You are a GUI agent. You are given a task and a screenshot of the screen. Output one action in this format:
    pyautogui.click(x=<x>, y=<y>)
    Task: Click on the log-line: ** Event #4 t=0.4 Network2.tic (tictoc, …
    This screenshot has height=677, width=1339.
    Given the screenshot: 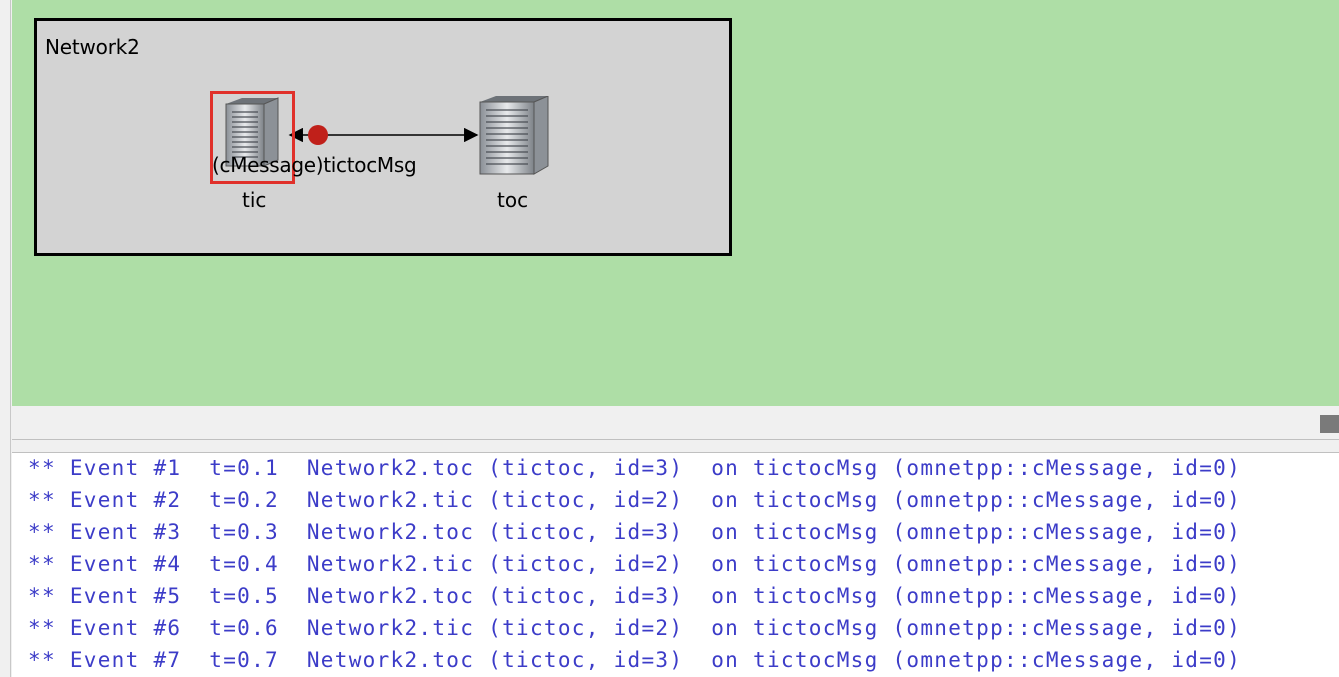 What is the action you would take?
    pyautogui.click(x=635, y=564)
    